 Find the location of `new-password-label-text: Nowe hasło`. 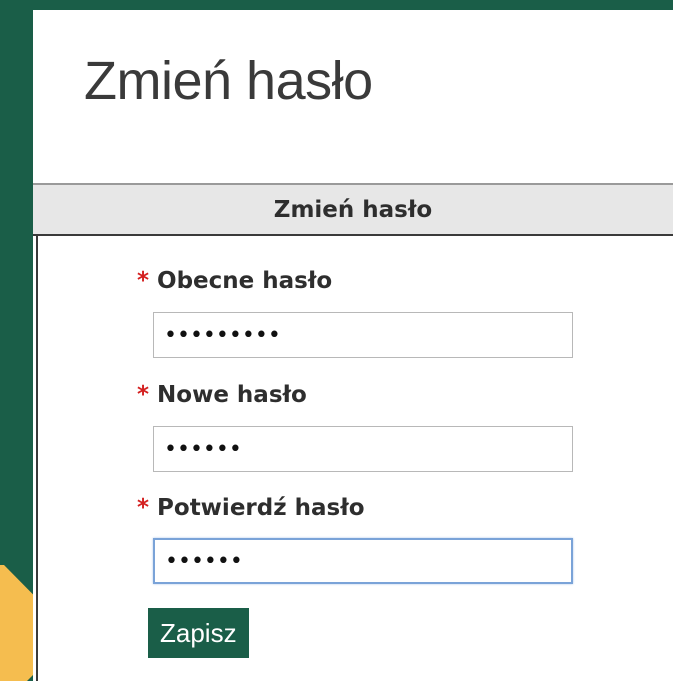

new-password-label-text: Nowe hasło is located at coordinates (232, 395).